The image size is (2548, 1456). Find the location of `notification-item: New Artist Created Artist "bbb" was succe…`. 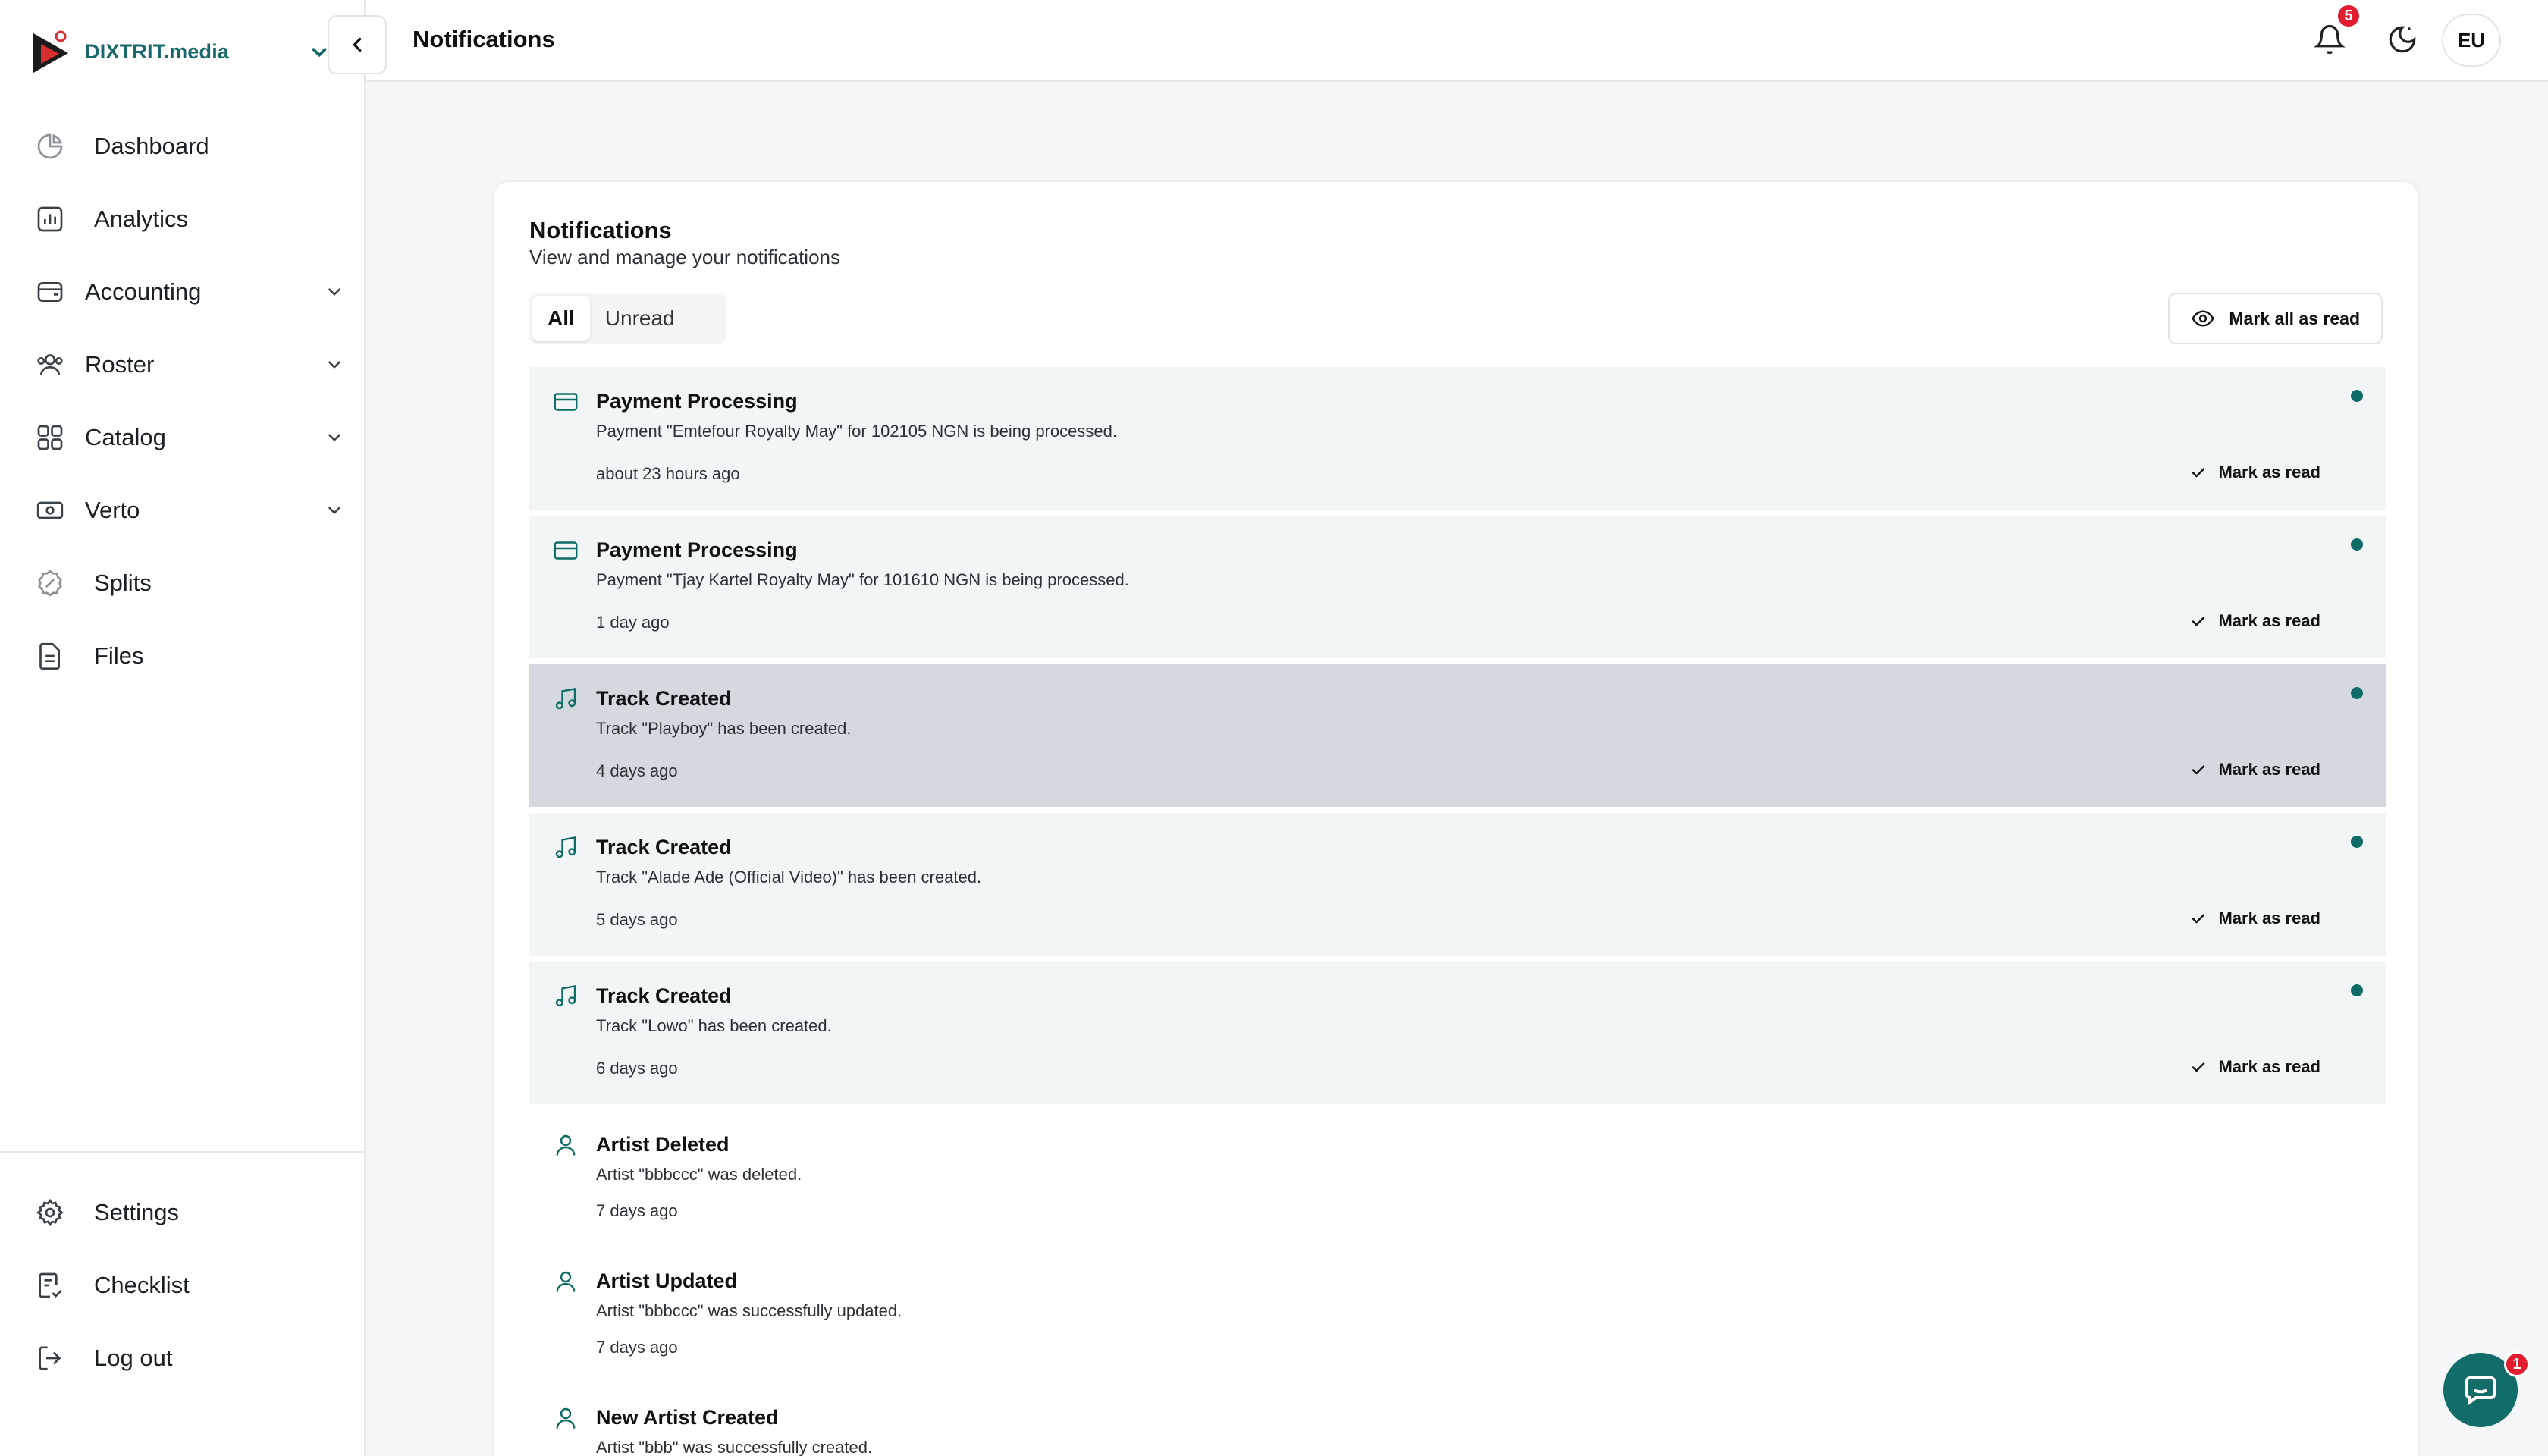

notification-item: New Artist Created Artist "bbb" was succe… is located at coordinates (1457, 1419).